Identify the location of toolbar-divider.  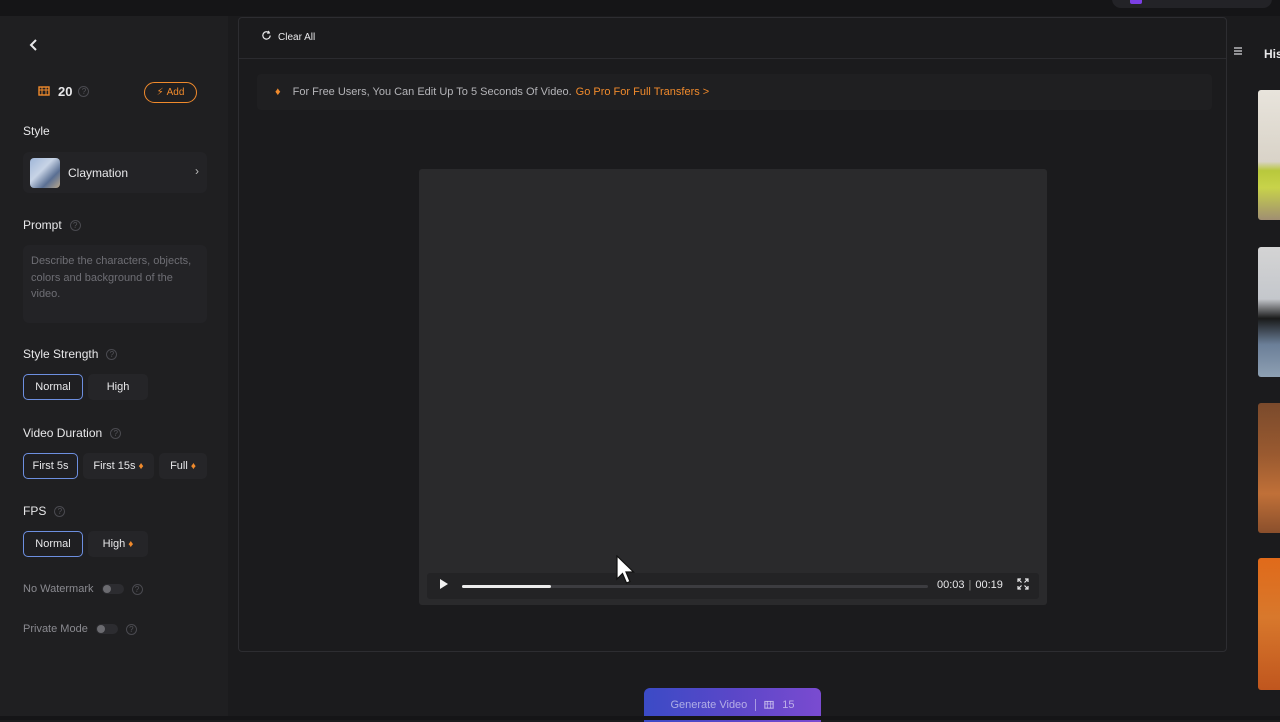
(732, 58).